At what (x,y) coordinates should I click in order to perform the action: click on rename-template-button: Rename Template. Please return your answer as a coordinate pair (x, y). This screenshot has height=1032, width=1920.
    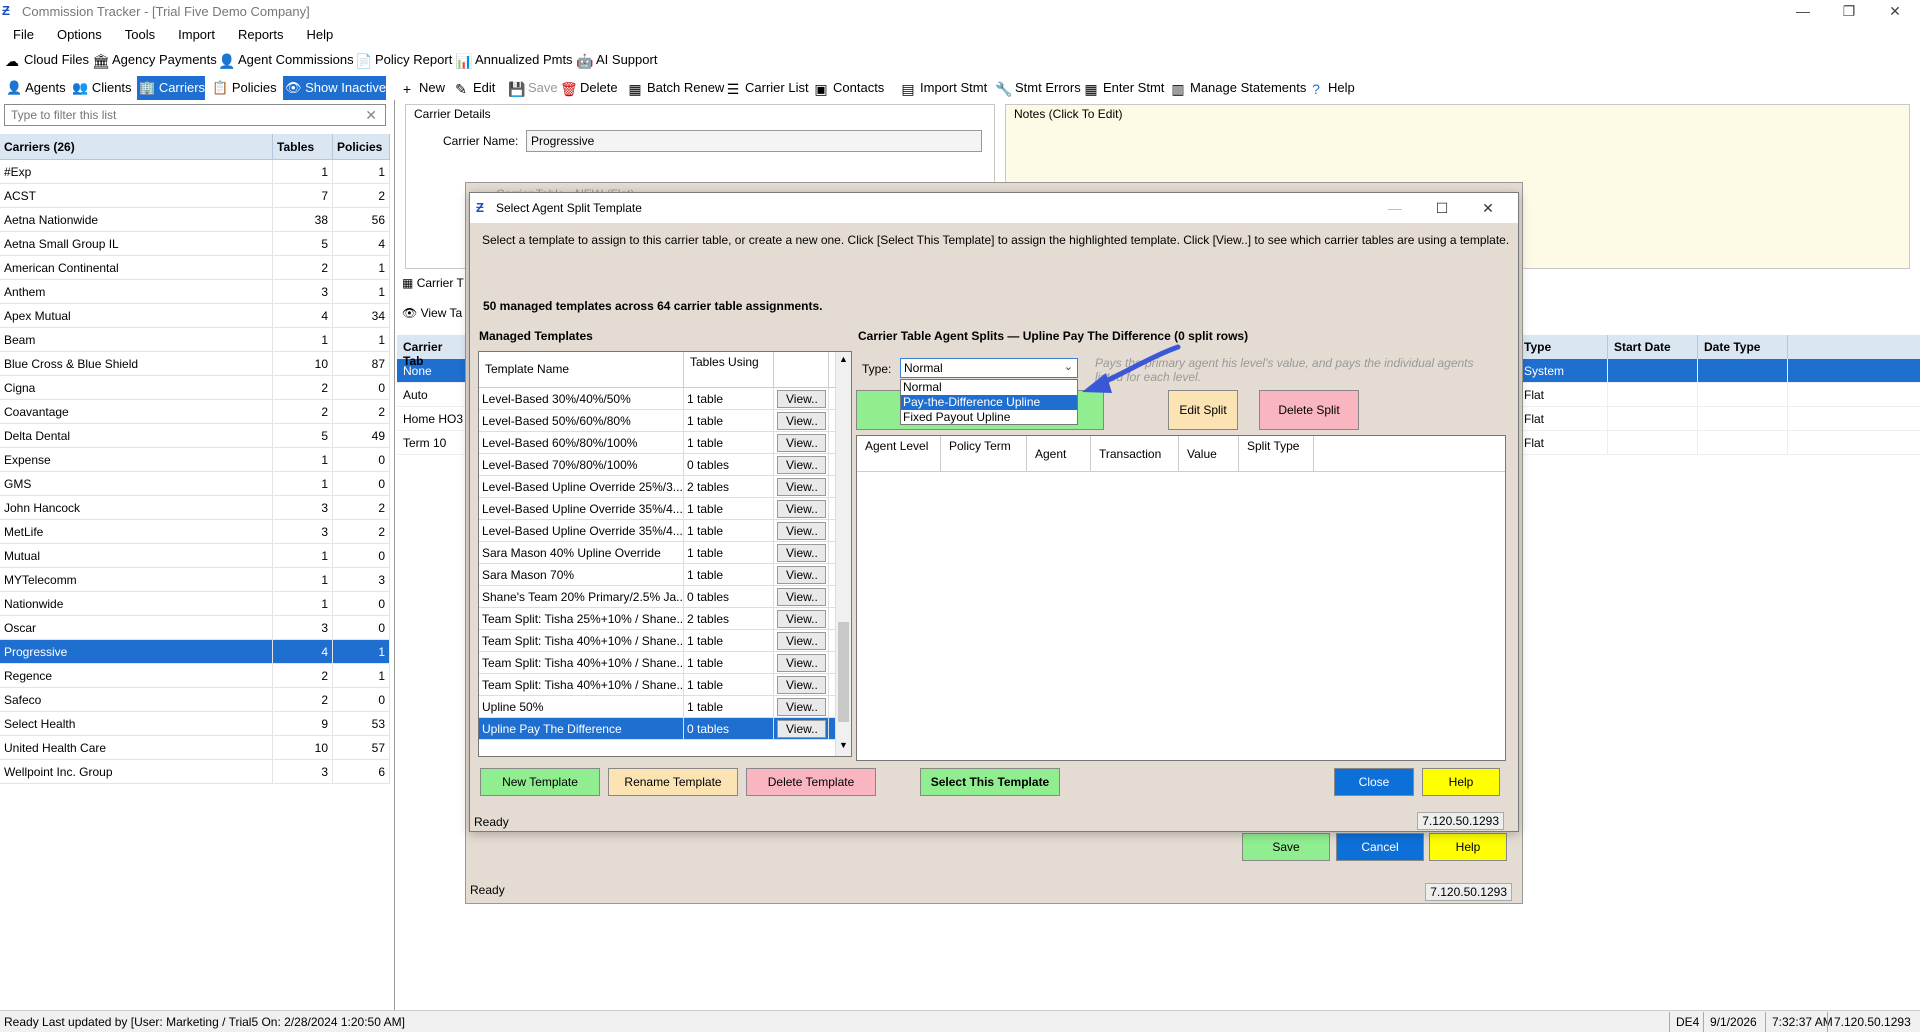
    Looking at the image, I should click on (673, 782).